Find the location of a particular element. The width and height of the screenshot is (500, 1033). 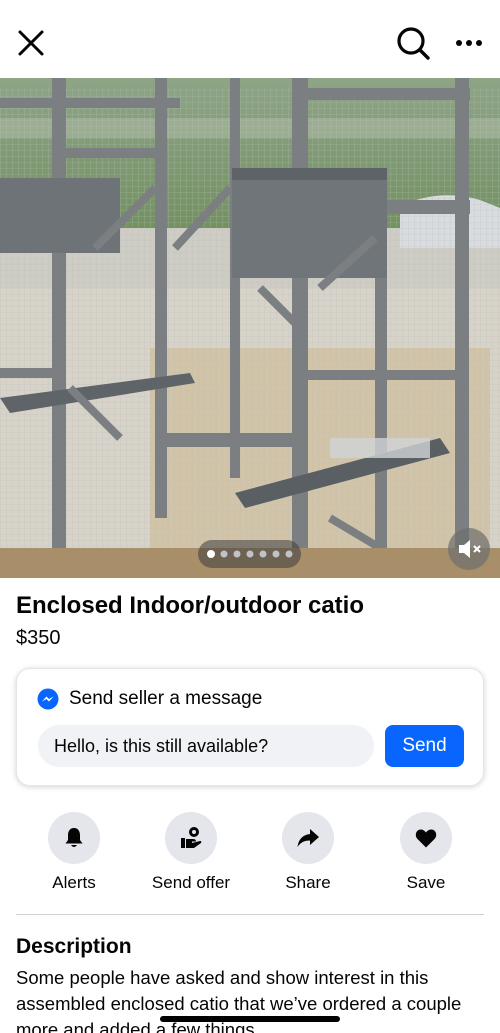

send-button: Send is located at coordinates (424, 746).